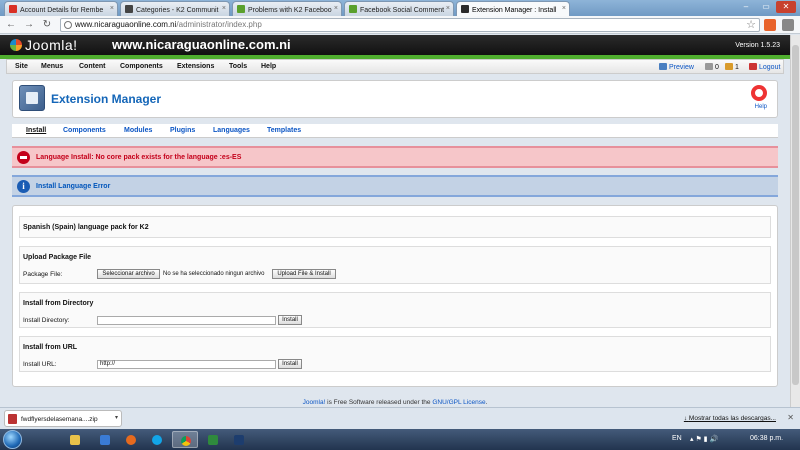 The image size is (800, 450). I want to click on upload-install-button: Upload File & Install, so click(304, 274).